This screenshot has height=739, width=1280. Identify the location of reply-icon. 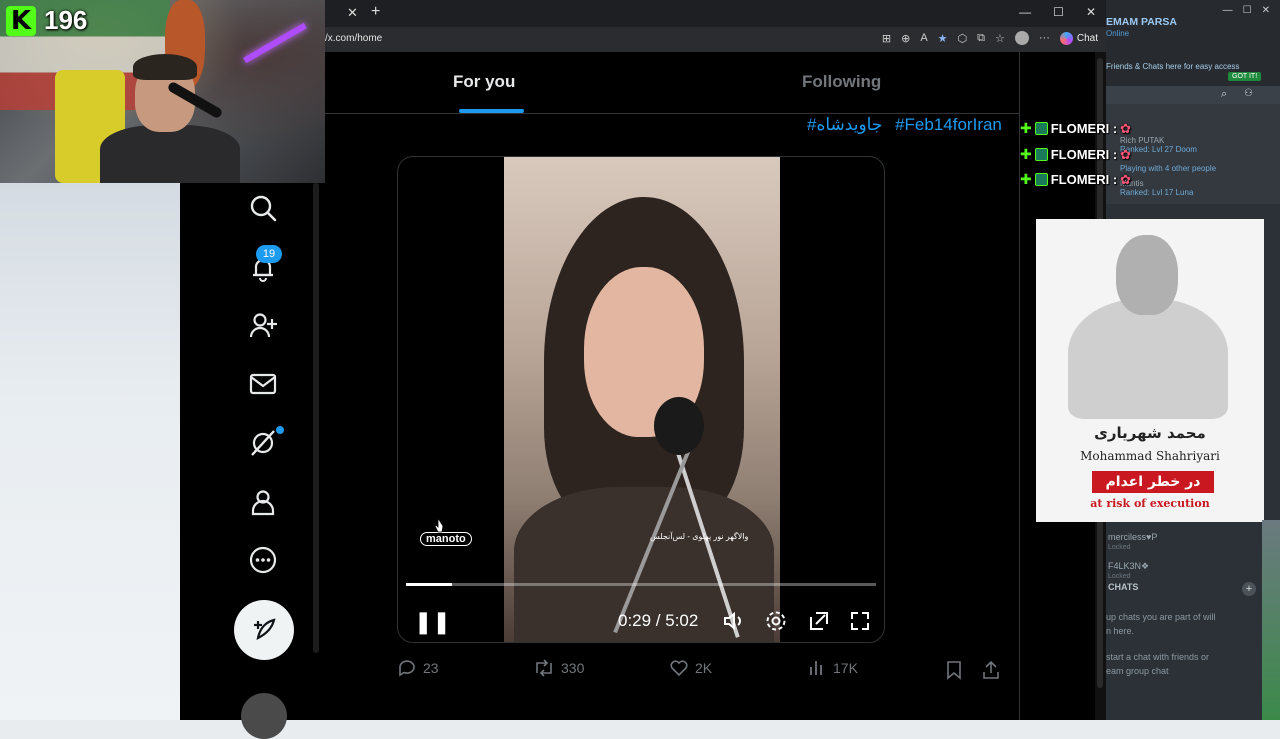
(407, 668).